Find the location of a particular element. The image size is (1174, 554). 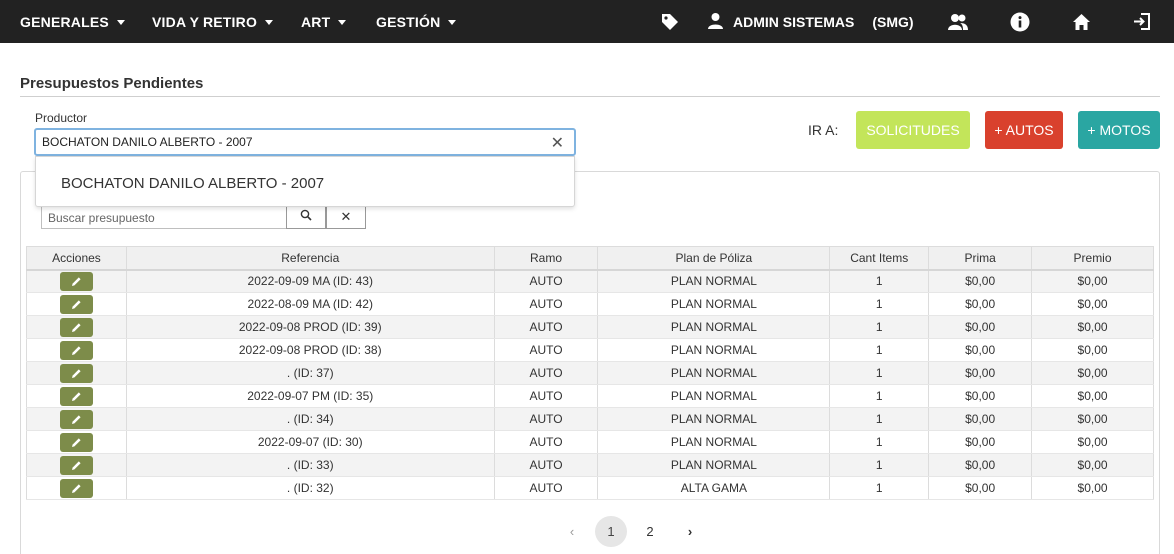

pagination-page-1: 1 is located at coordinates (611, 531).